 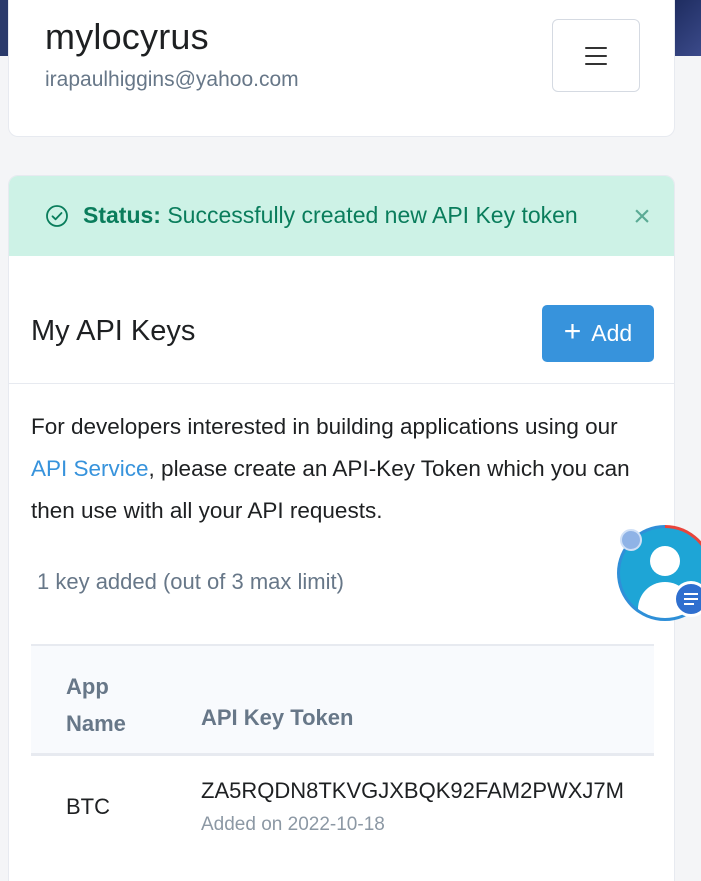 I want to click on chat-status-dot, so click(x=631, y=540).